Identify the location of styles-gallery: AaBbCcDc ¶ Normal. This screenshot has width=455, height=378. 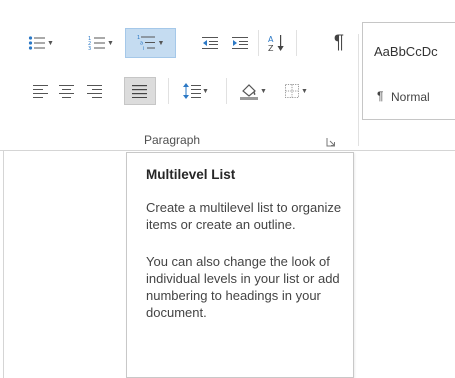
(408, 71).